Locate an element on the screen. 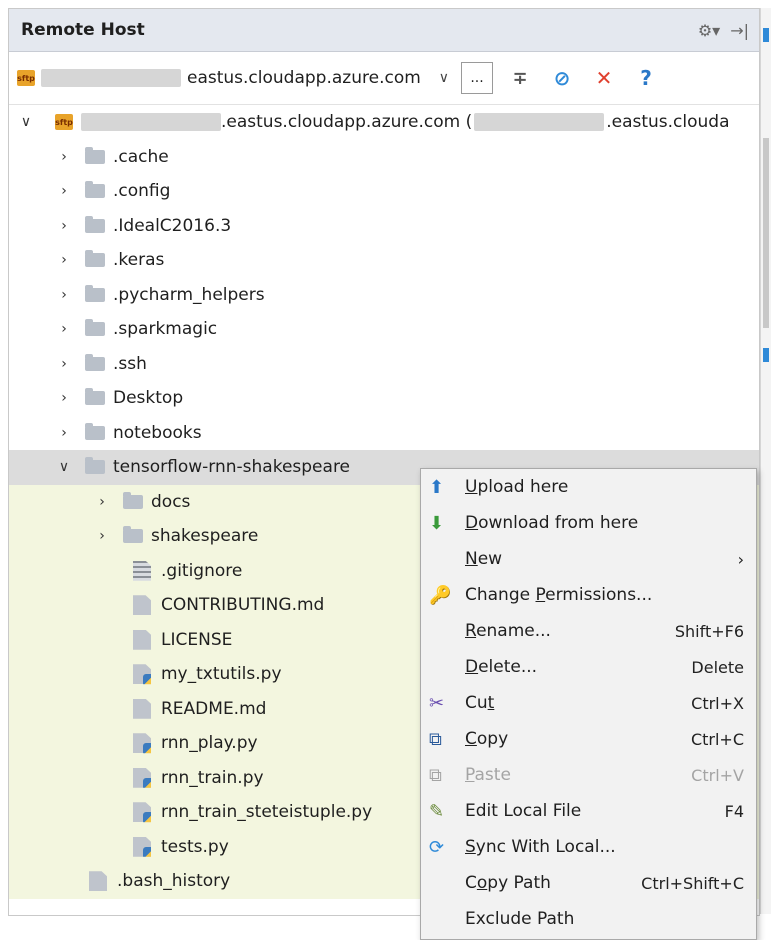 This screenshot has height=940, width=774. side-scrollbar is located at coordinates (765, 461).